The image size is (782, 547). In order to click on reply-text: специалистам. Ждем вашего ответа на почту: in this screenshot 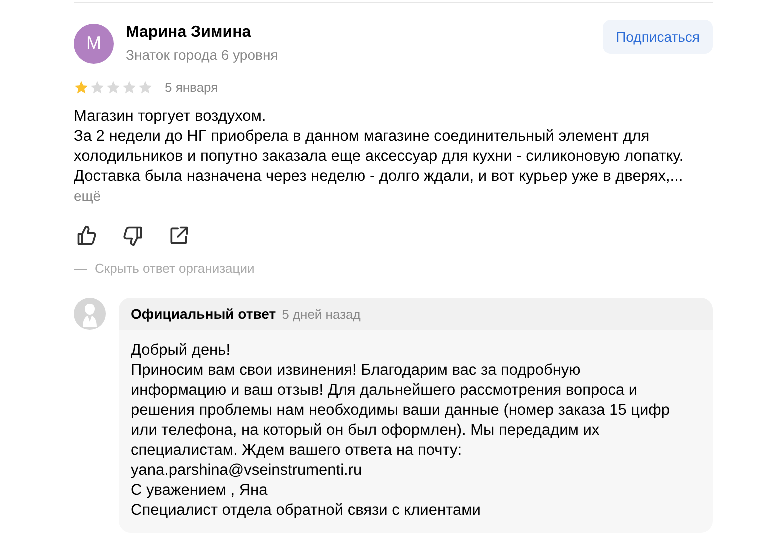, I will do `click(297, 451)`.